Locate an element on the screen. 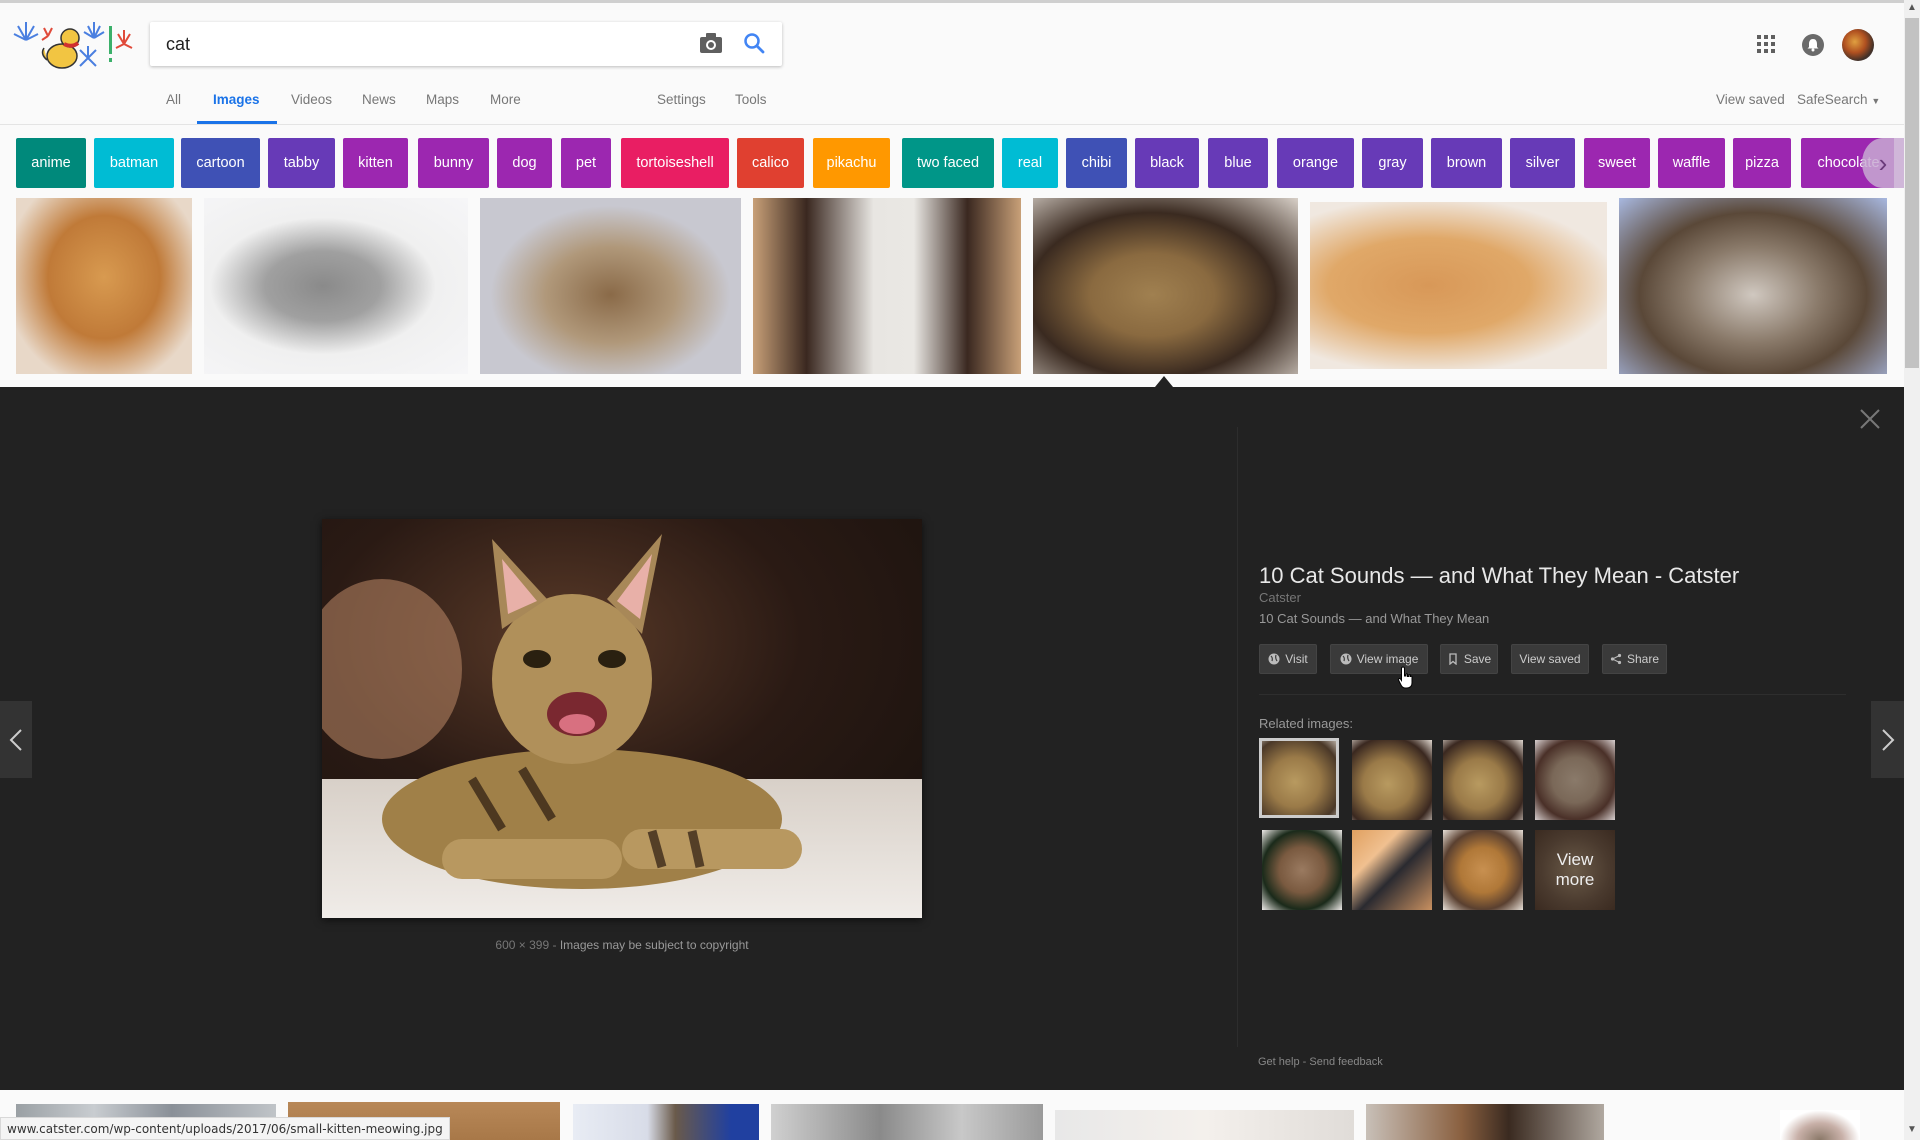  top-border is located at coordinates (952, 1).